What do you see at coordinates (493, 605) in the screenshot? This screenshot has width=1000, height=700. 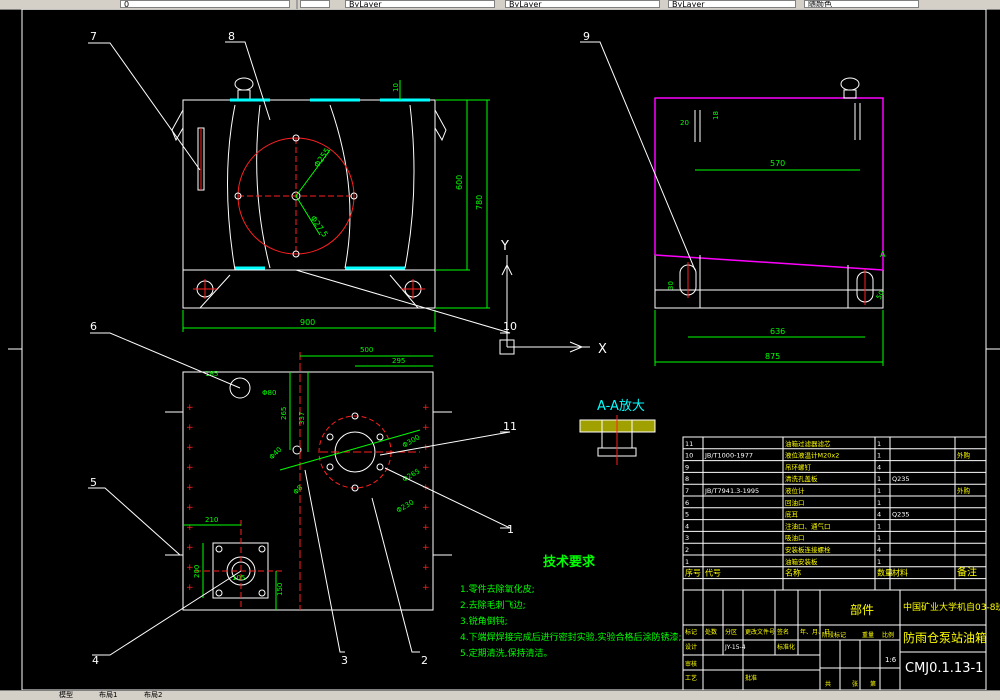 I see `tech-item: 2.去除毛刺飞边;` at bounding box center [493, 605].